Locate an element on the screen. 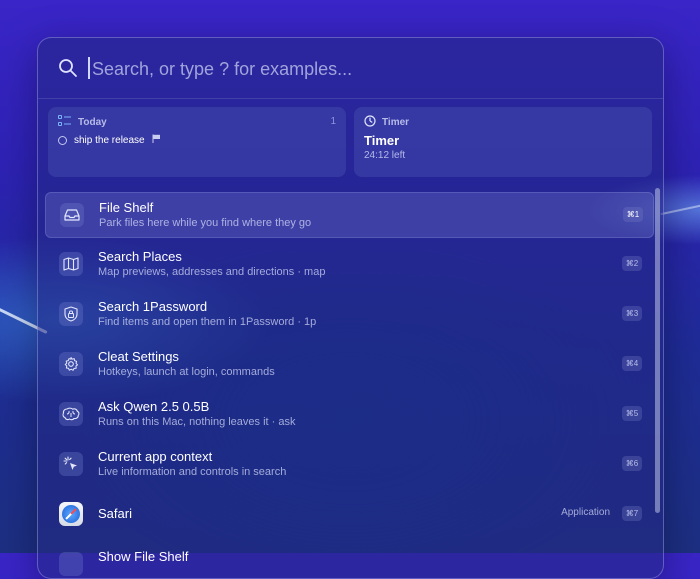  today-widget-header: Today is located at coordinates (82, 122).